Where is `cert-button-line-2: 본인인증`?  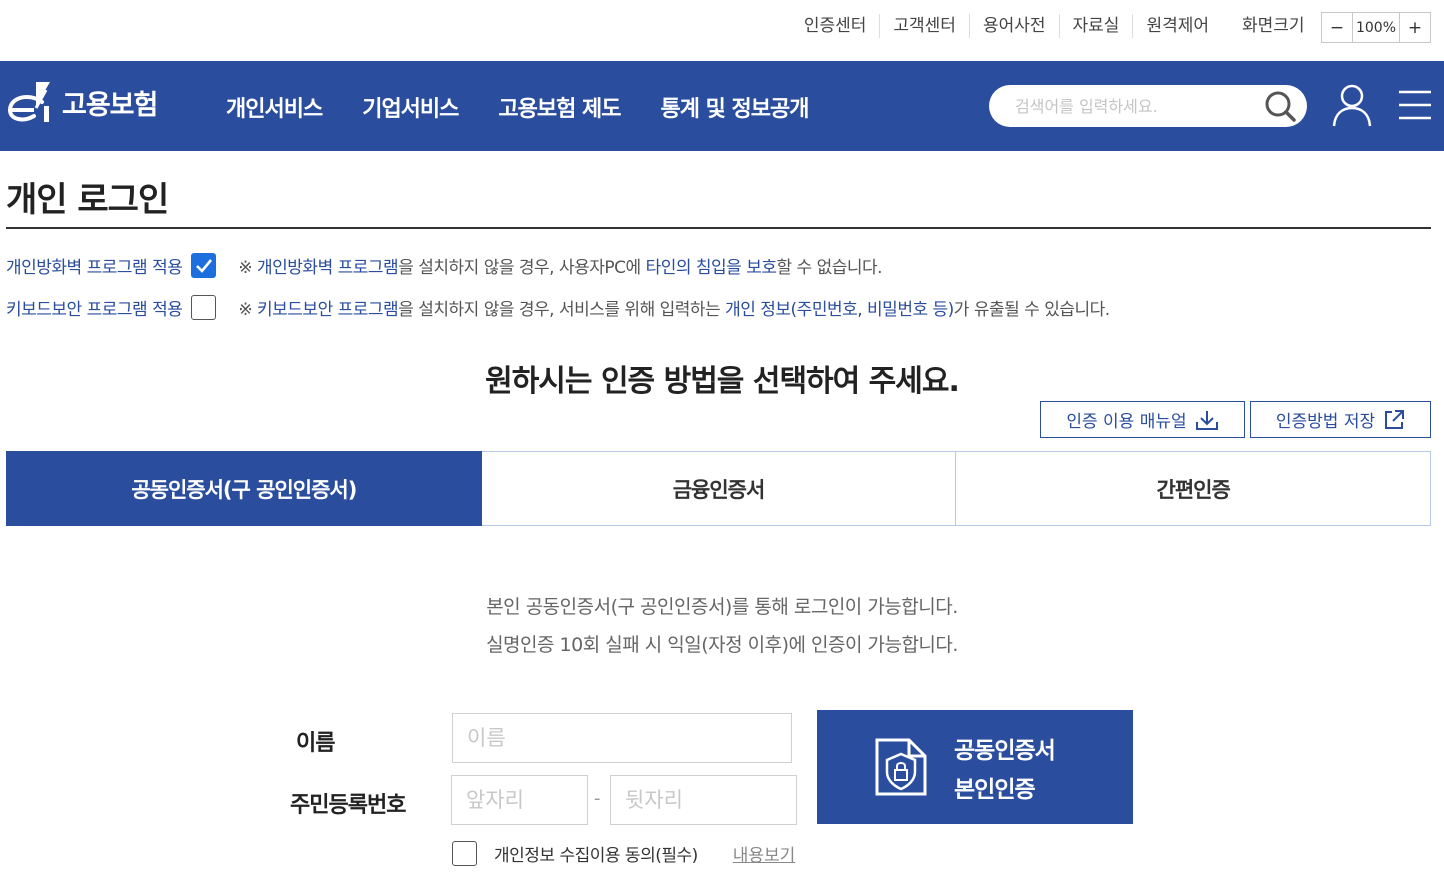 cert-button-line-2: 본인인증 is located at coordinates (995, 790).